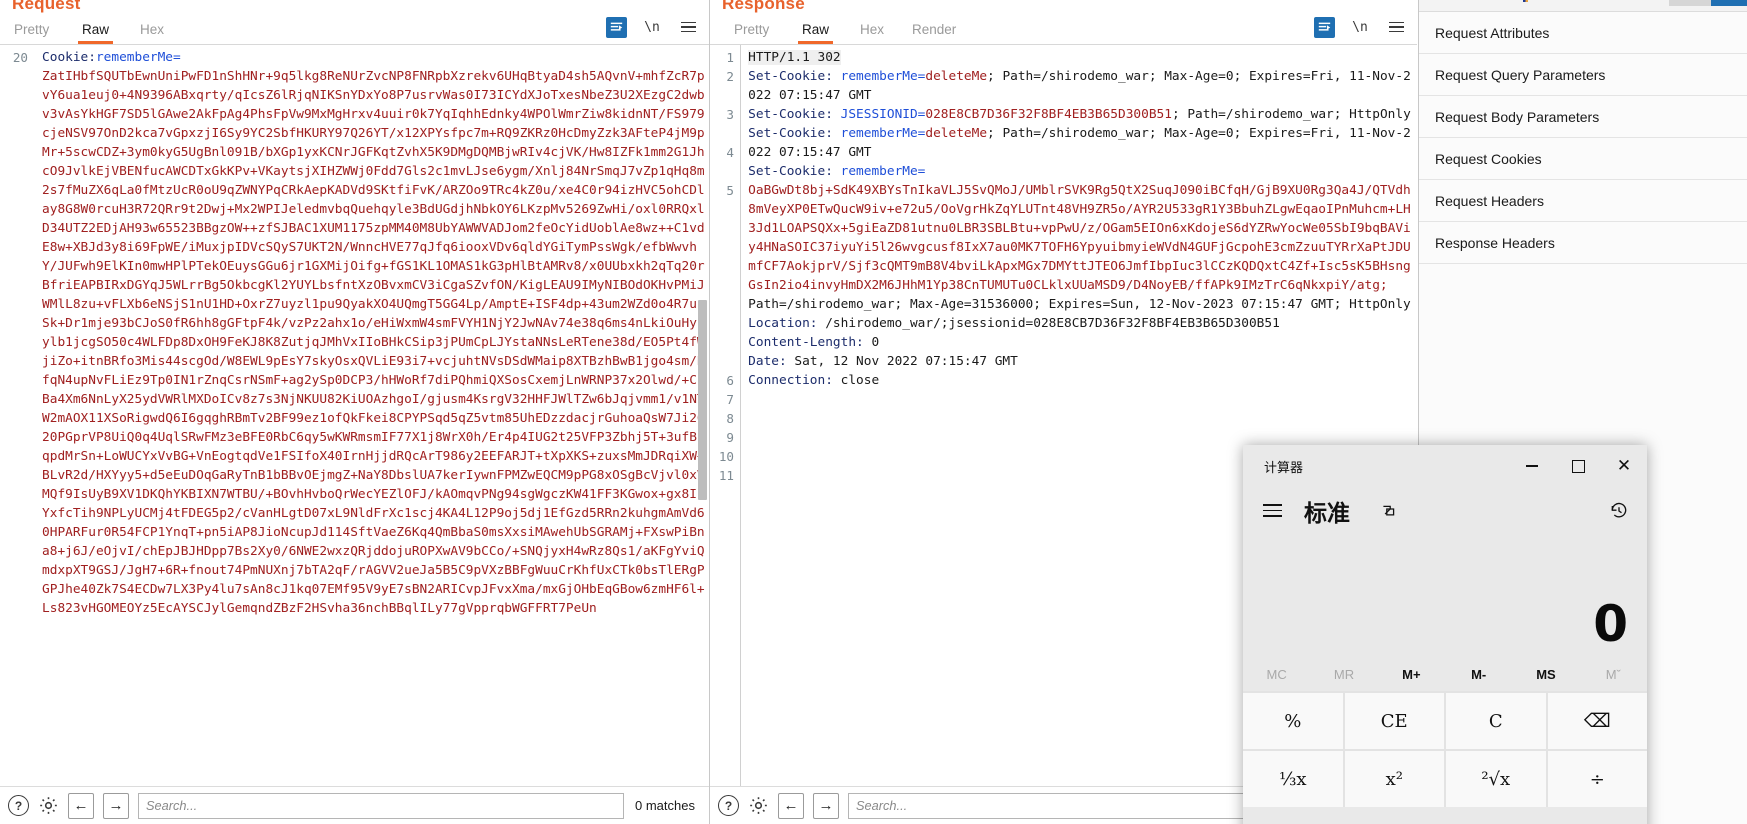 This screenshot has width=1747, height=824. I want to click on sidebar-top-strip, so click(1583, 6).